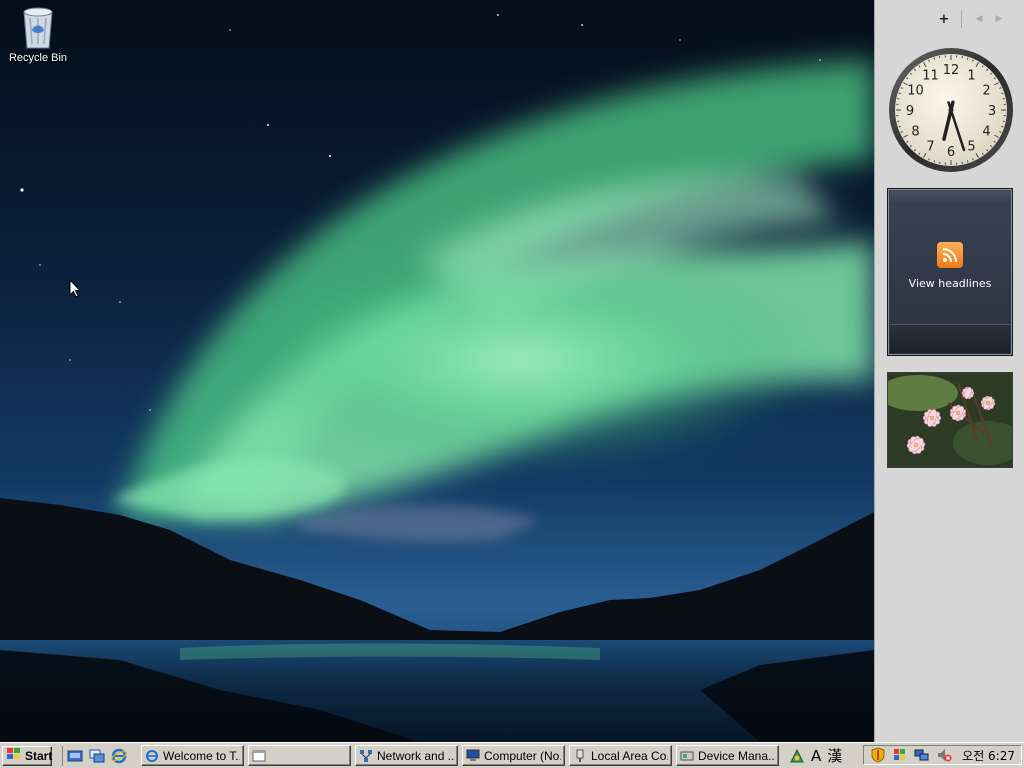  What do you see at coordinates (687, 756) in the screenshot?
I see `device-manager-icon` at bounding box center [687, 756].